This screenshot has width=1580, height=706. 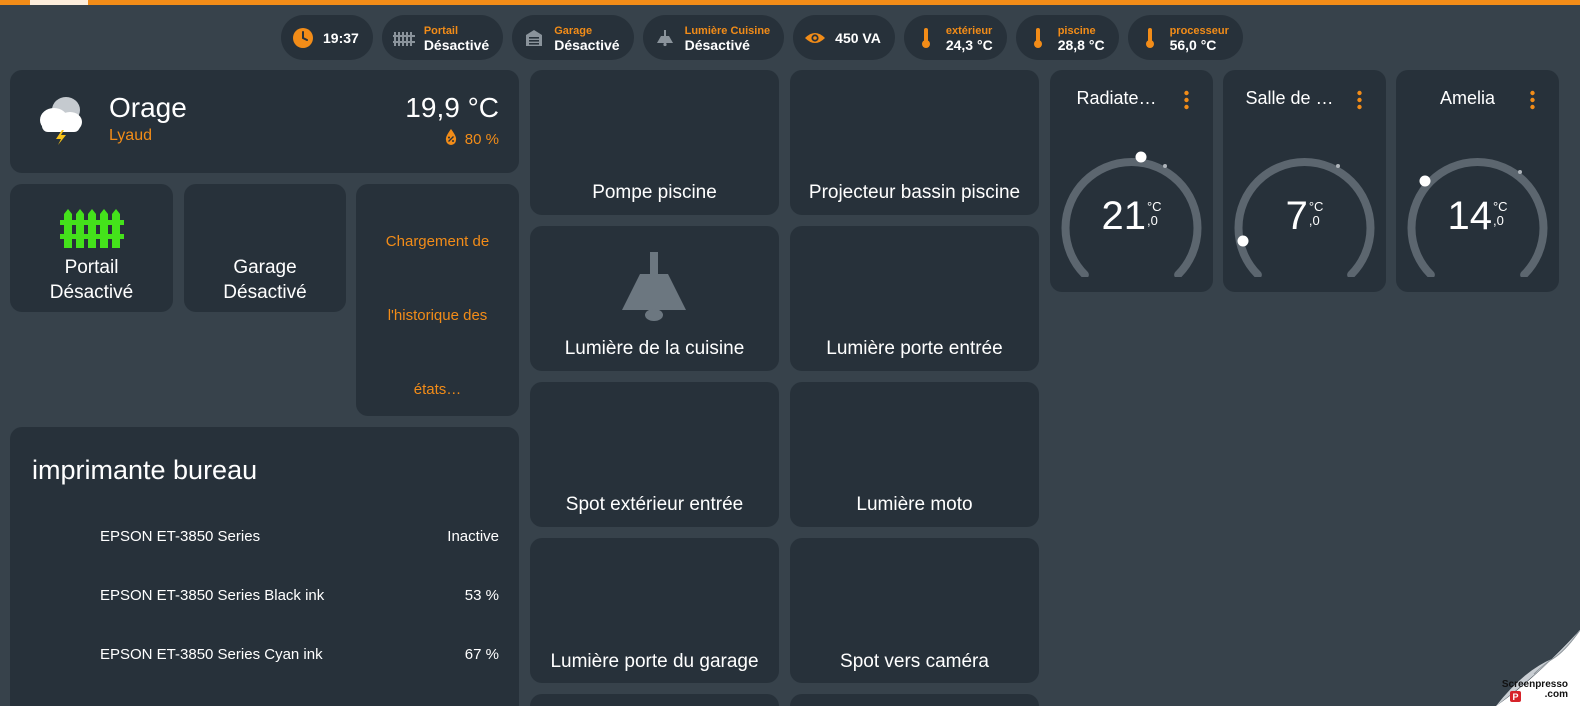 I want to click on button-lumiere-porte-entree-label: Lumière porte entrée, so click(x=914, y=348).